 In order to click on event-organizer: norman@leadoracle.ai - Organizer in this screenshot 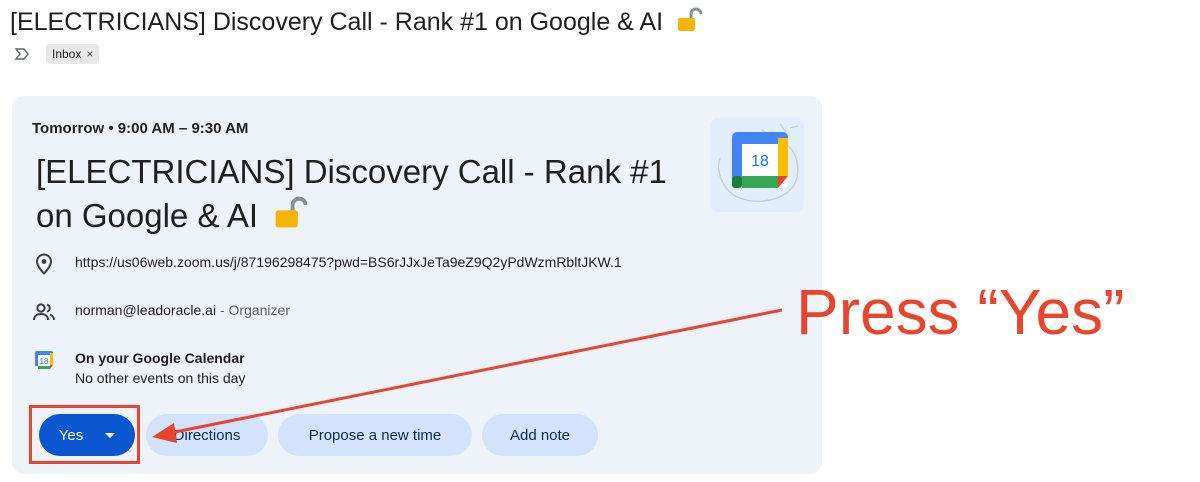, I will do `click(182, 310)`.